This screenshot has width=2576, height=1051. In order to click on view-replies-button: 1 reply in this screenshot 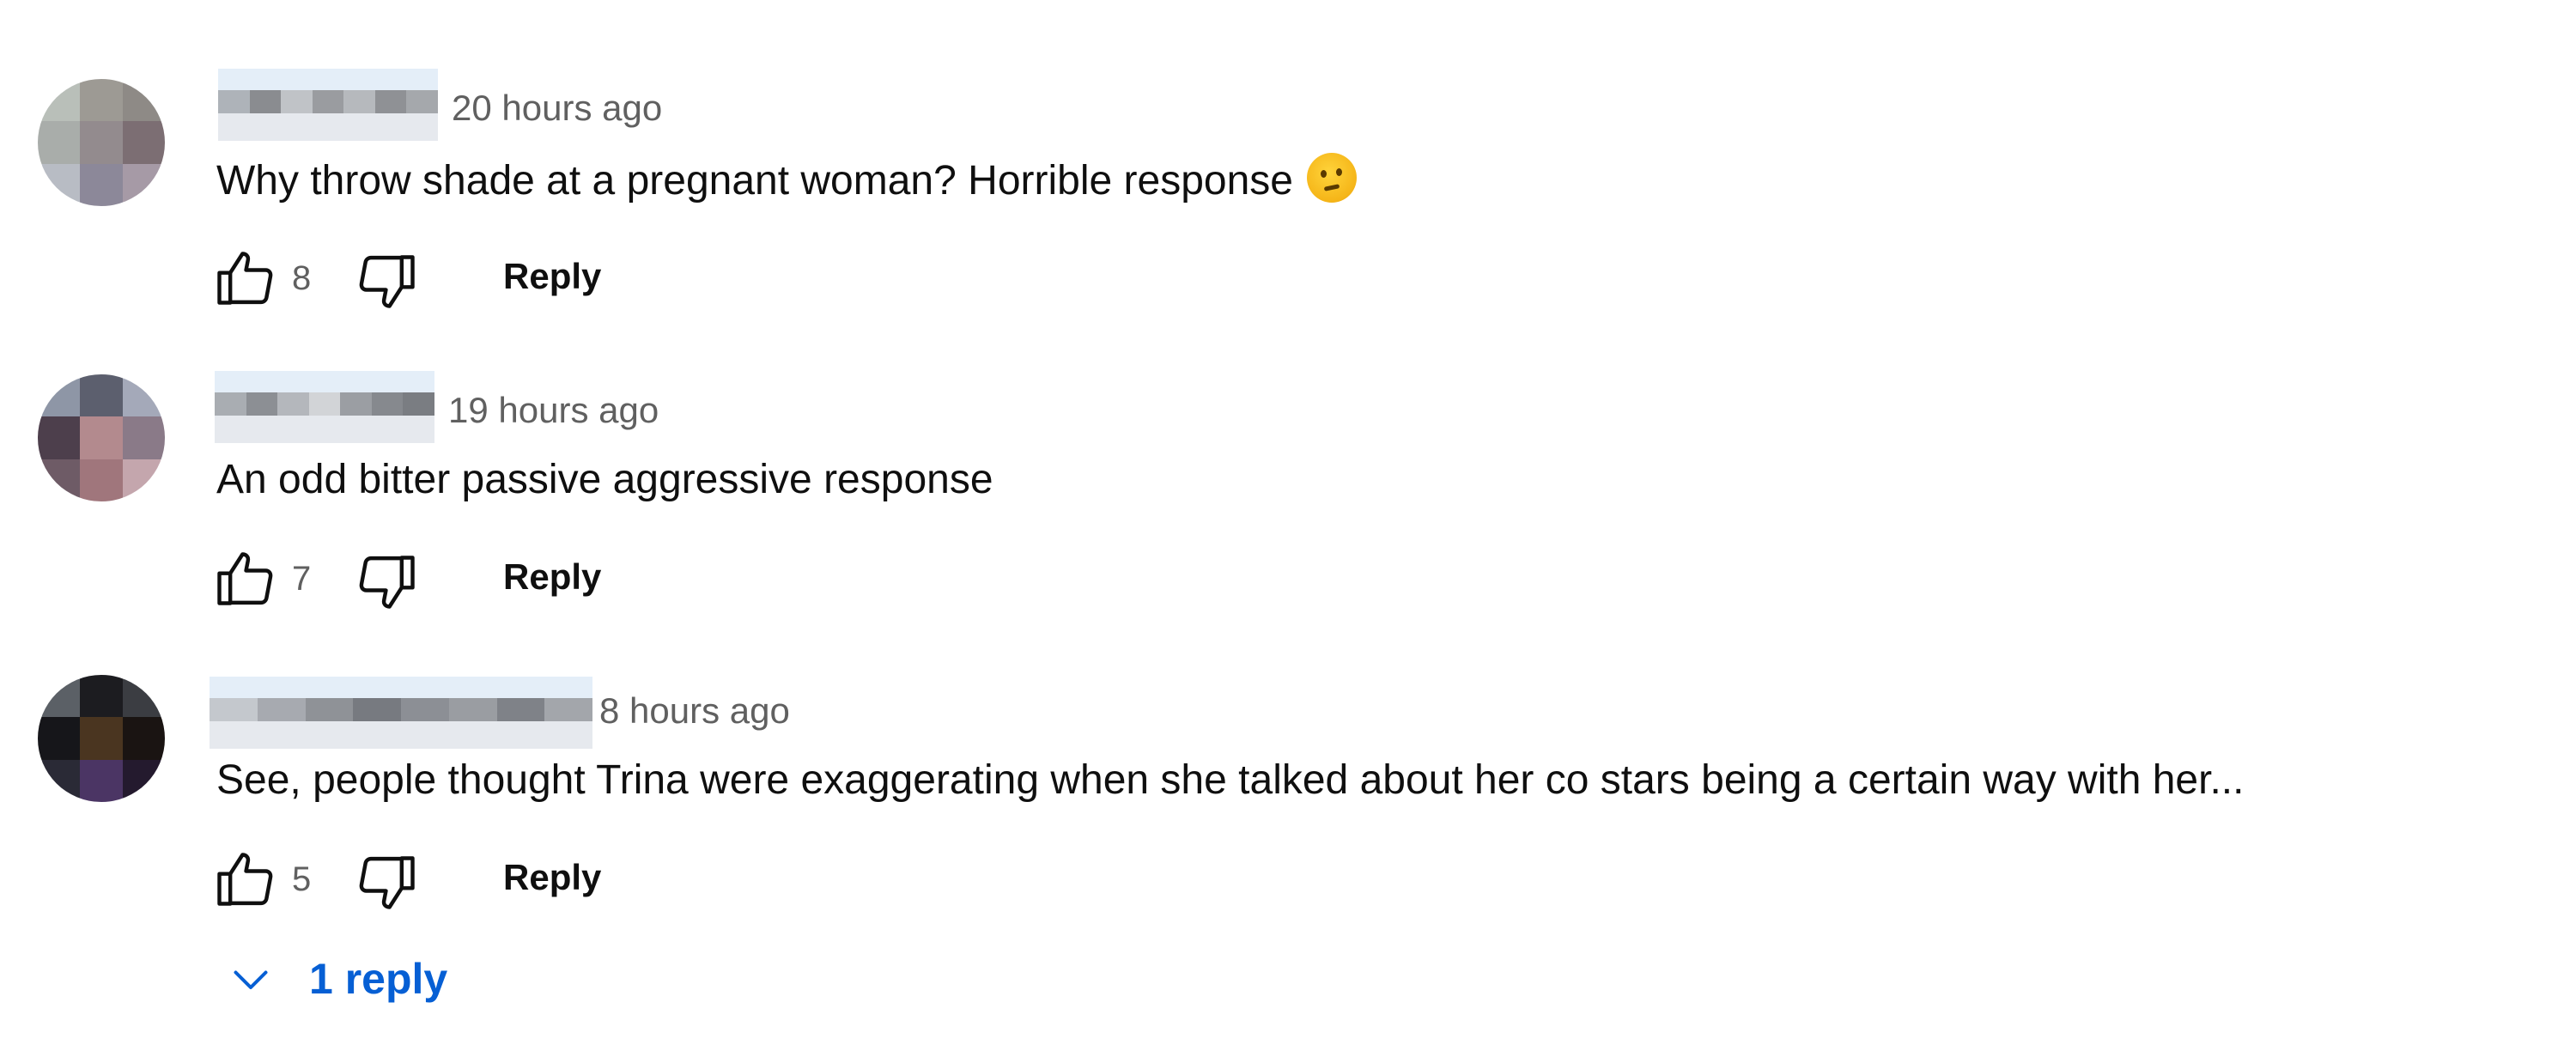, I will do `click(336, 979)`.